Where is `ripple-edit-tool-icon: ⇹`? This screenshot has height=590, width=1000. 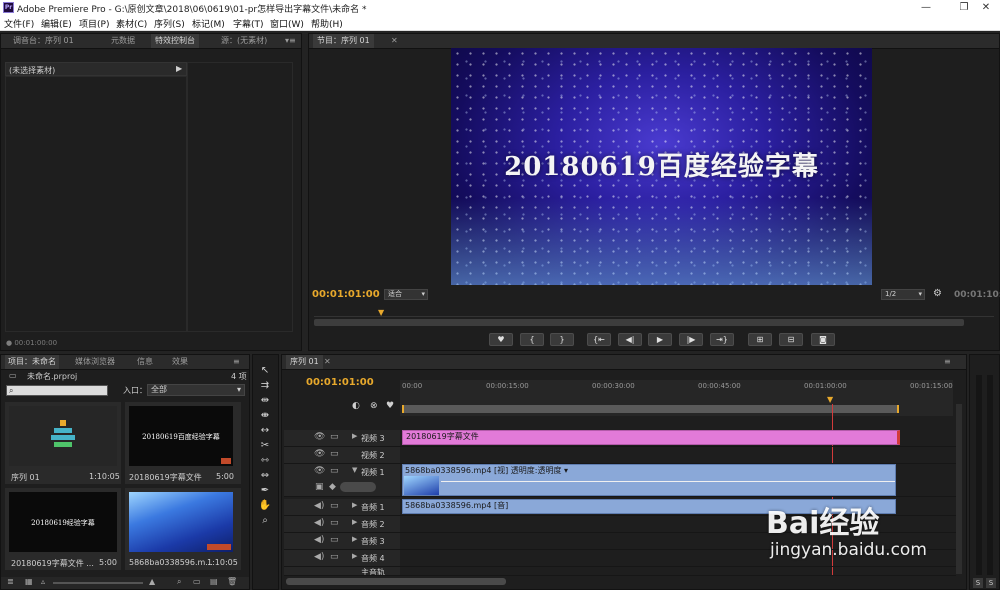
ripple-edit-tool-icon: ⇹ is located at coordinates (265, 400).